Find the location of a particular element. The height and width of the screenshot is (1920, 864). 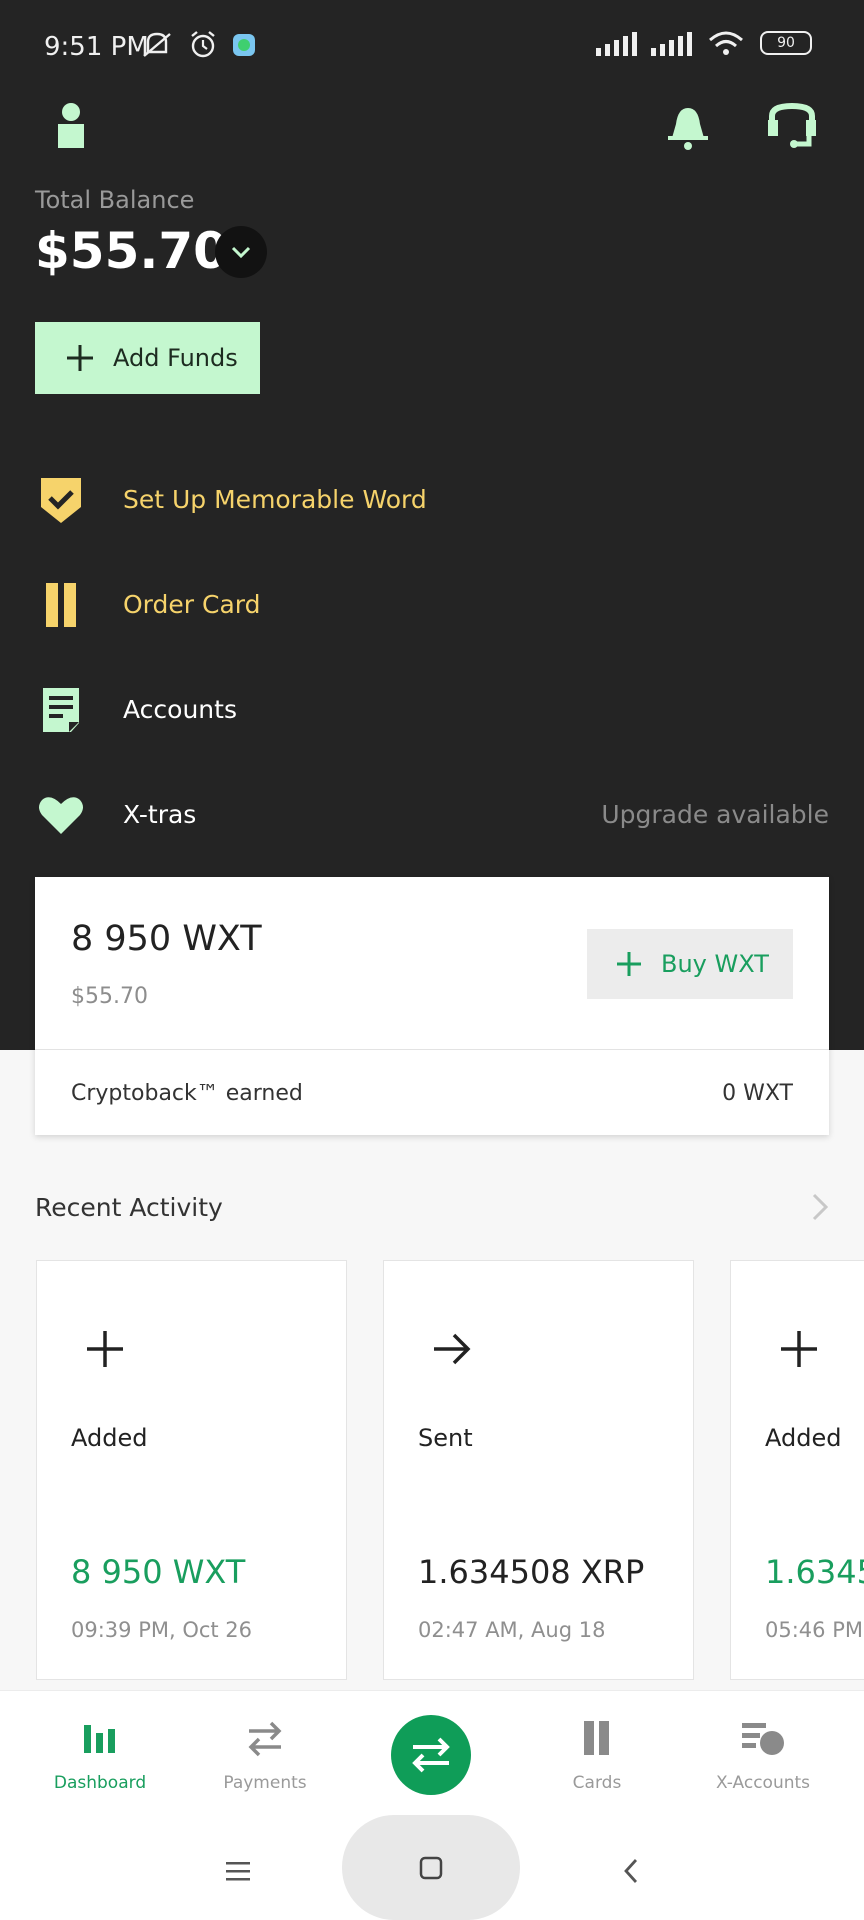

menu-label-accounts: Accounts is located at coordinates (180, 709).